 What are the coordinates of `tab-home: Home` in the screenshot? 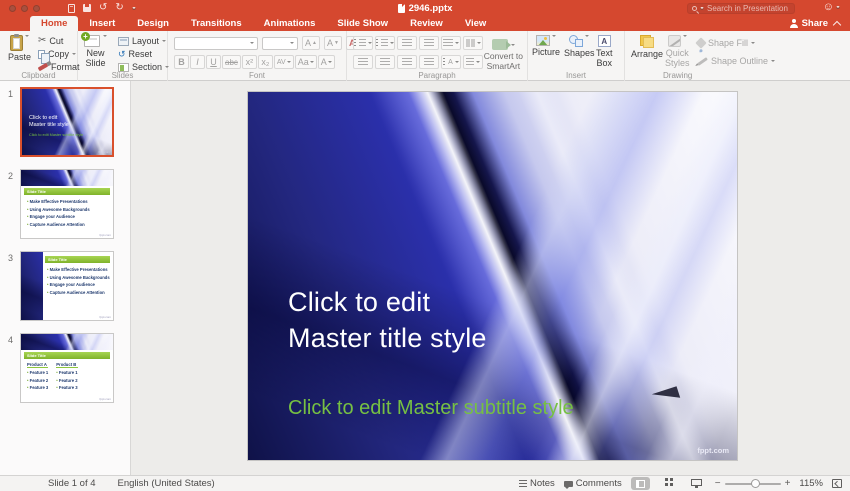 It's located at (54, 23).